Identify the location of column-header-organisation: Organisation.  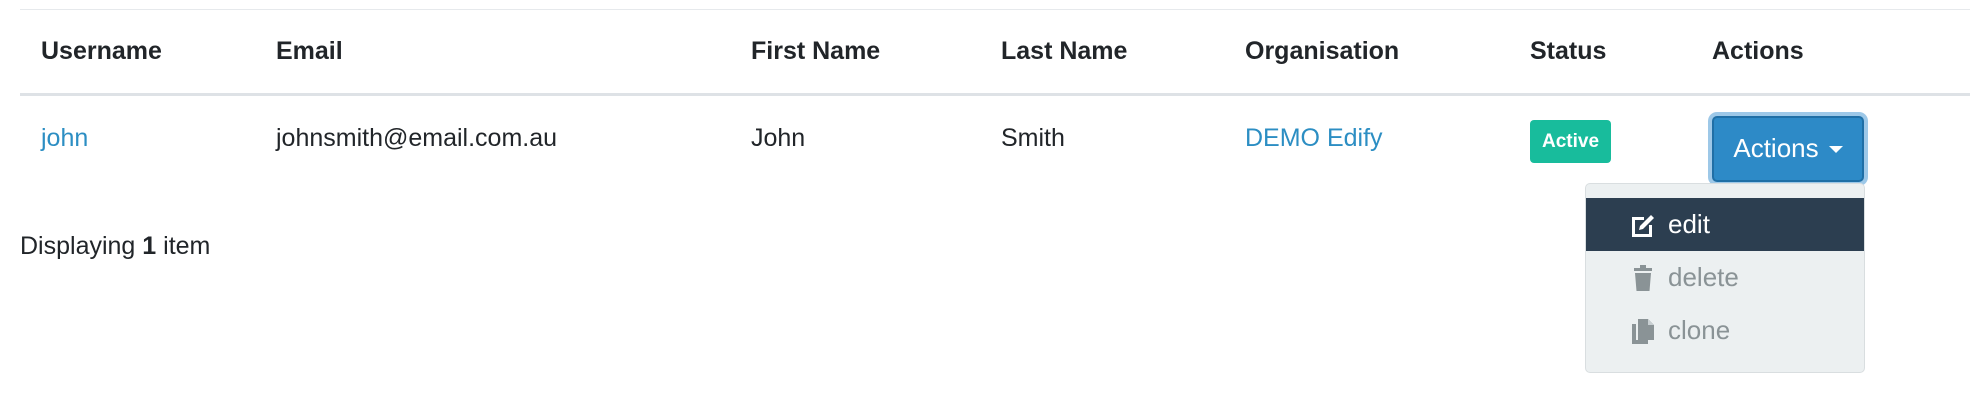
(1366, 53).